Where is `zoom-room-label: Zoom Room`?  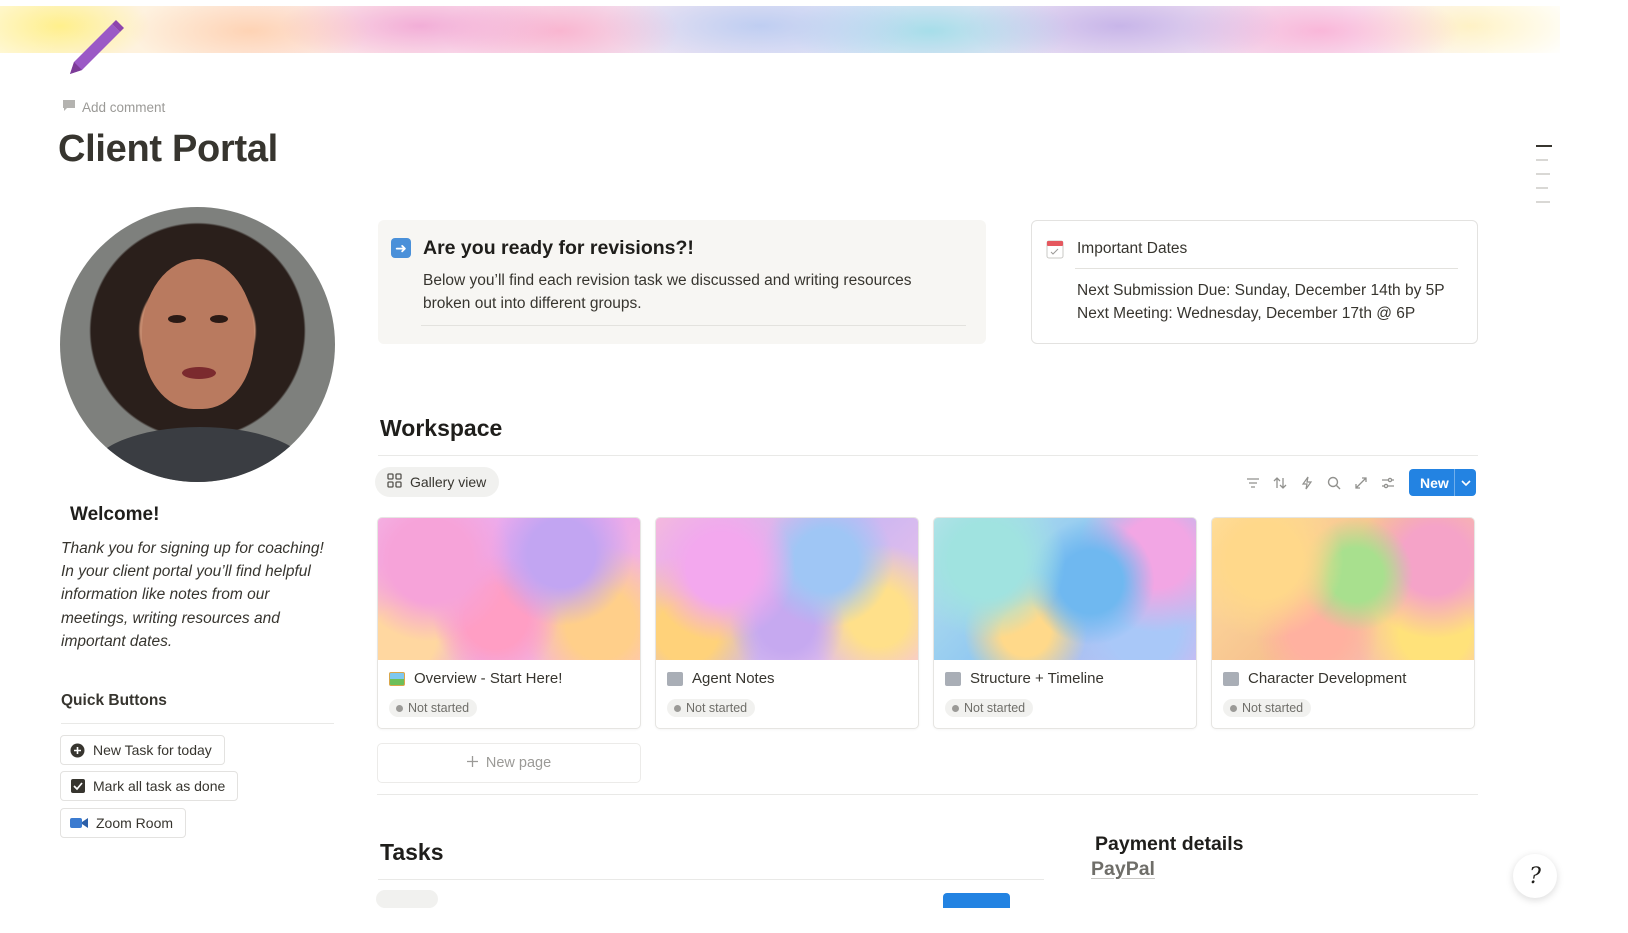
zoom-room-label: Zoom Room is located at coordinates (135, 823).